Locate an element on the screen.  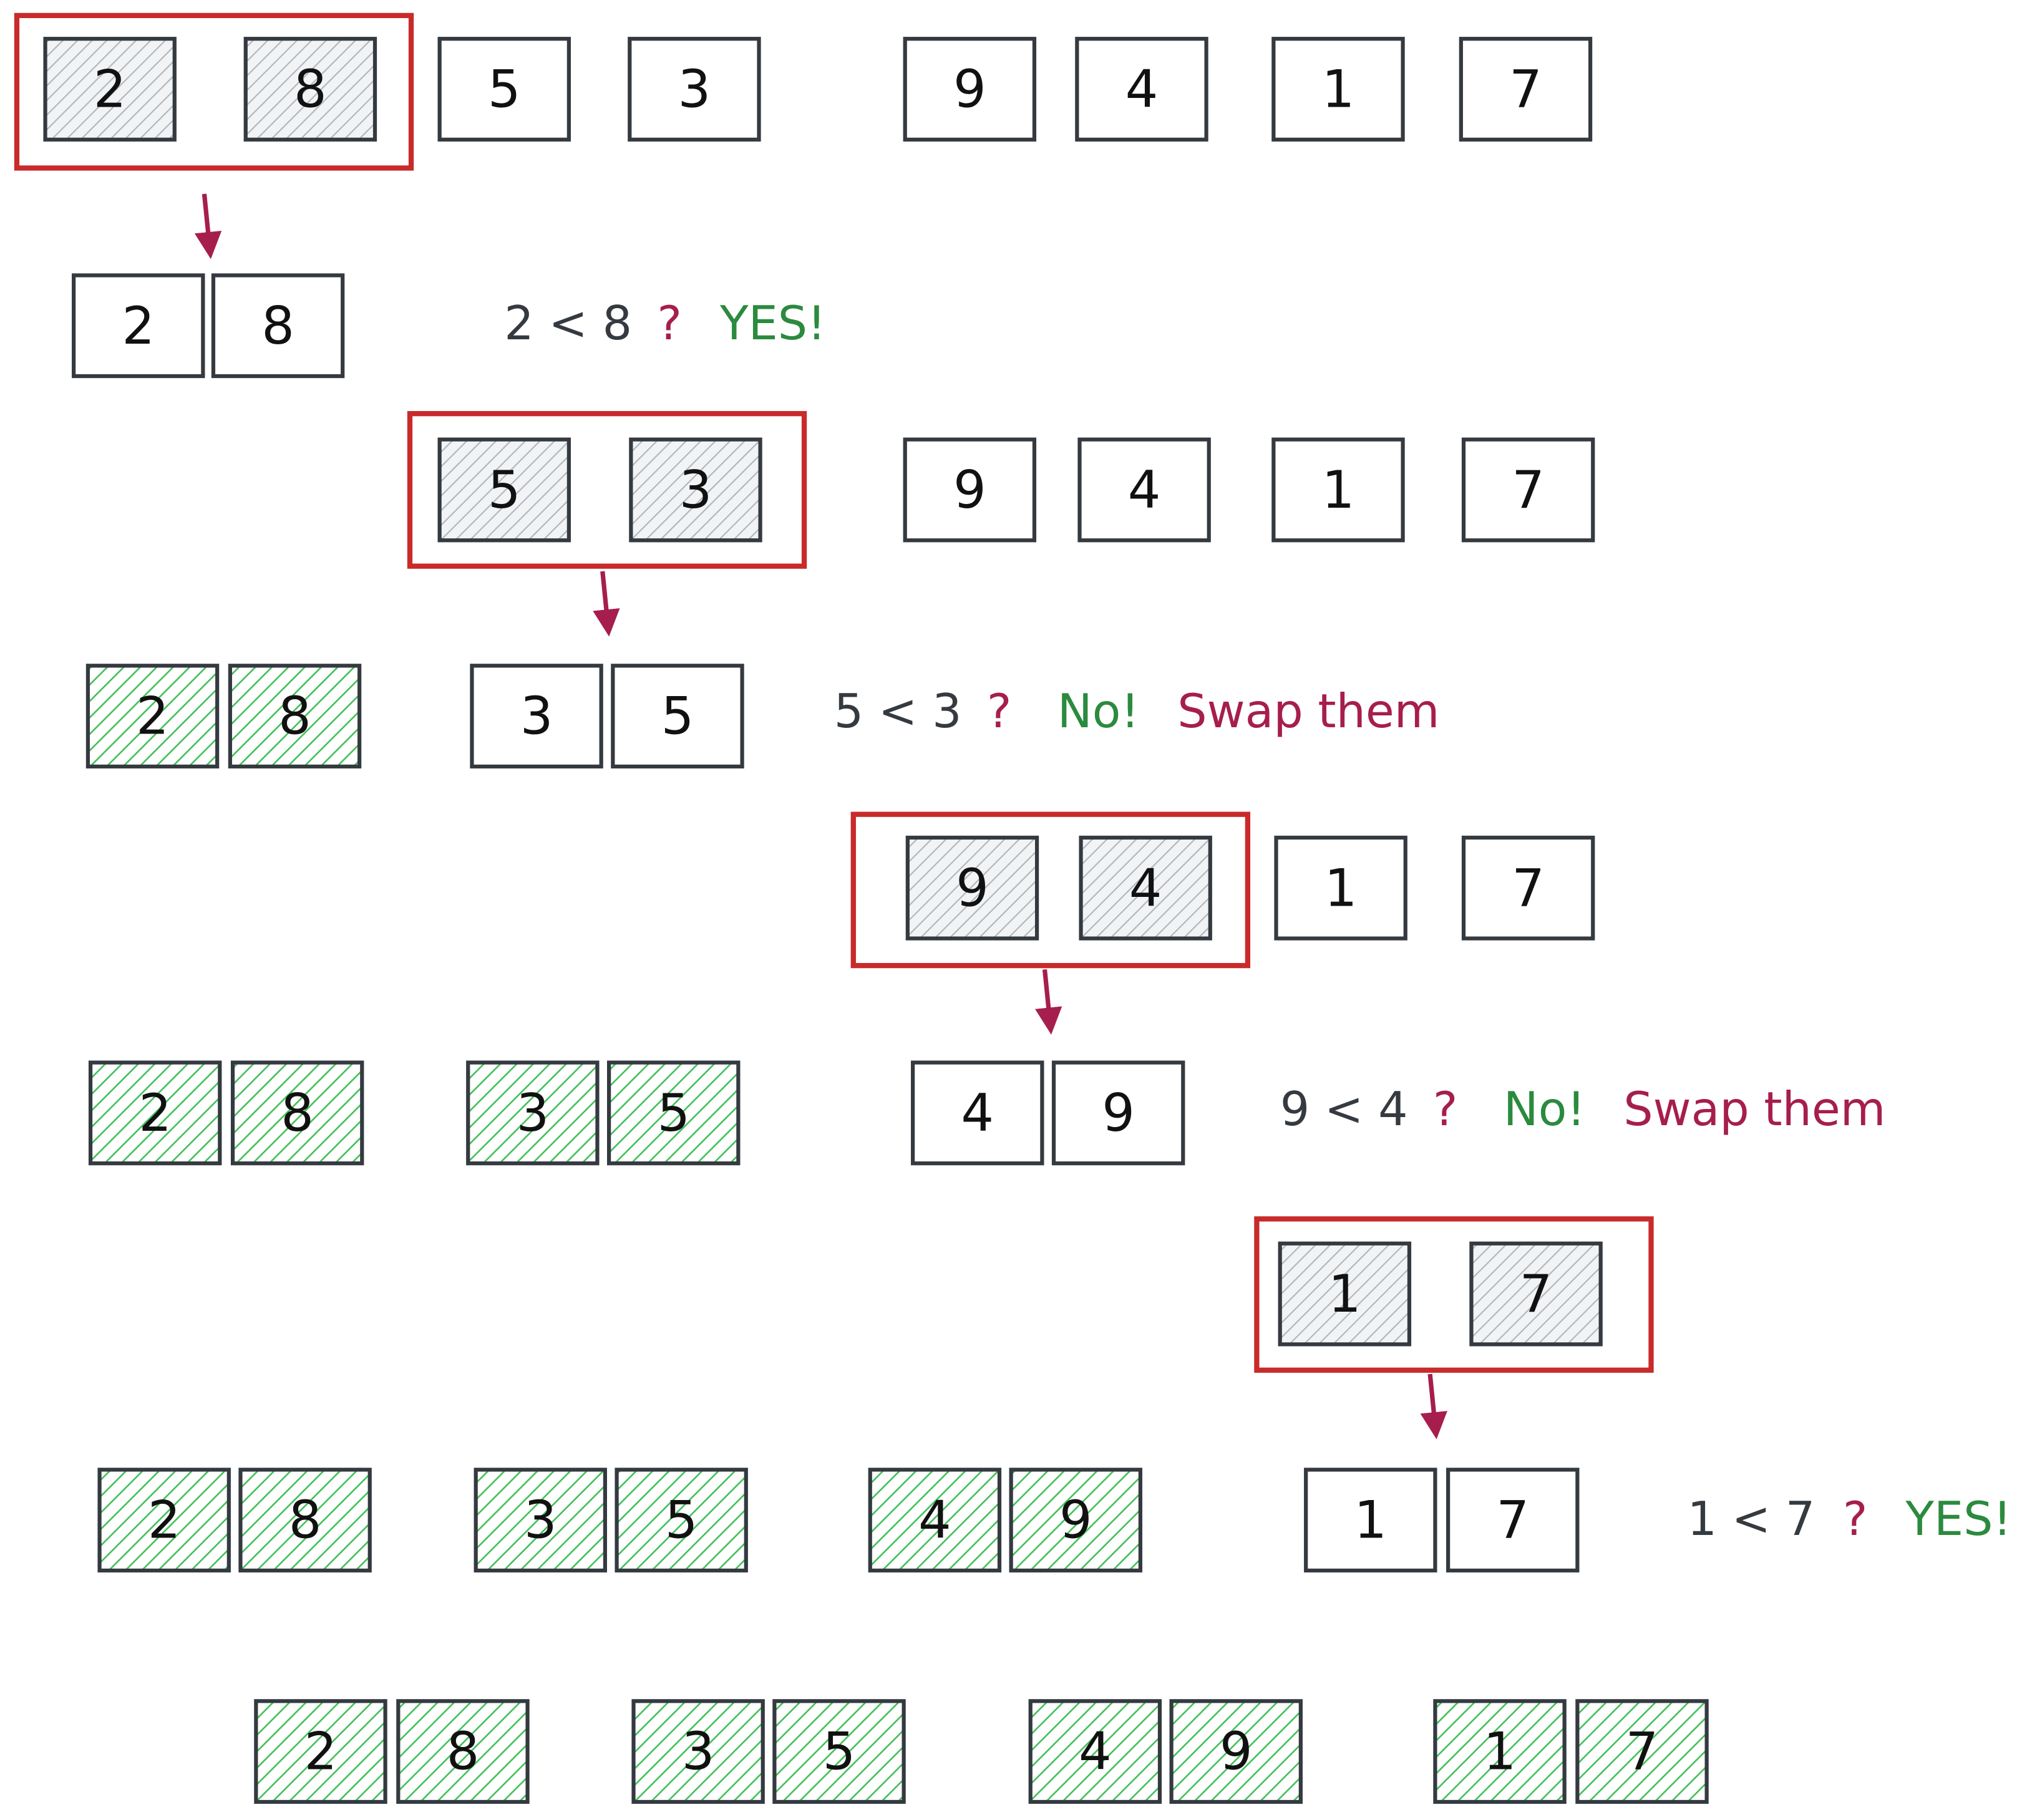
comparison-4: 1 < 7 ? YES! is located at coordinates (1850, 1519).